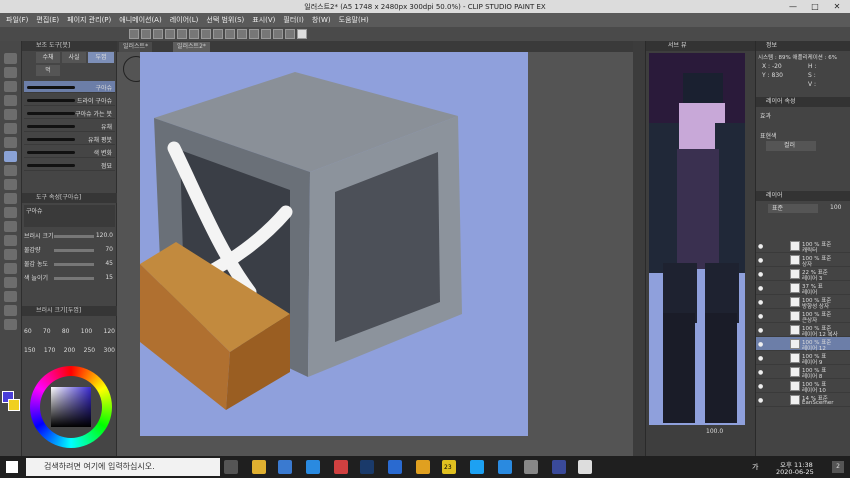 The height and width of the screenshot is (478, 850). I want to click on crop-icon, so click(242, 34).